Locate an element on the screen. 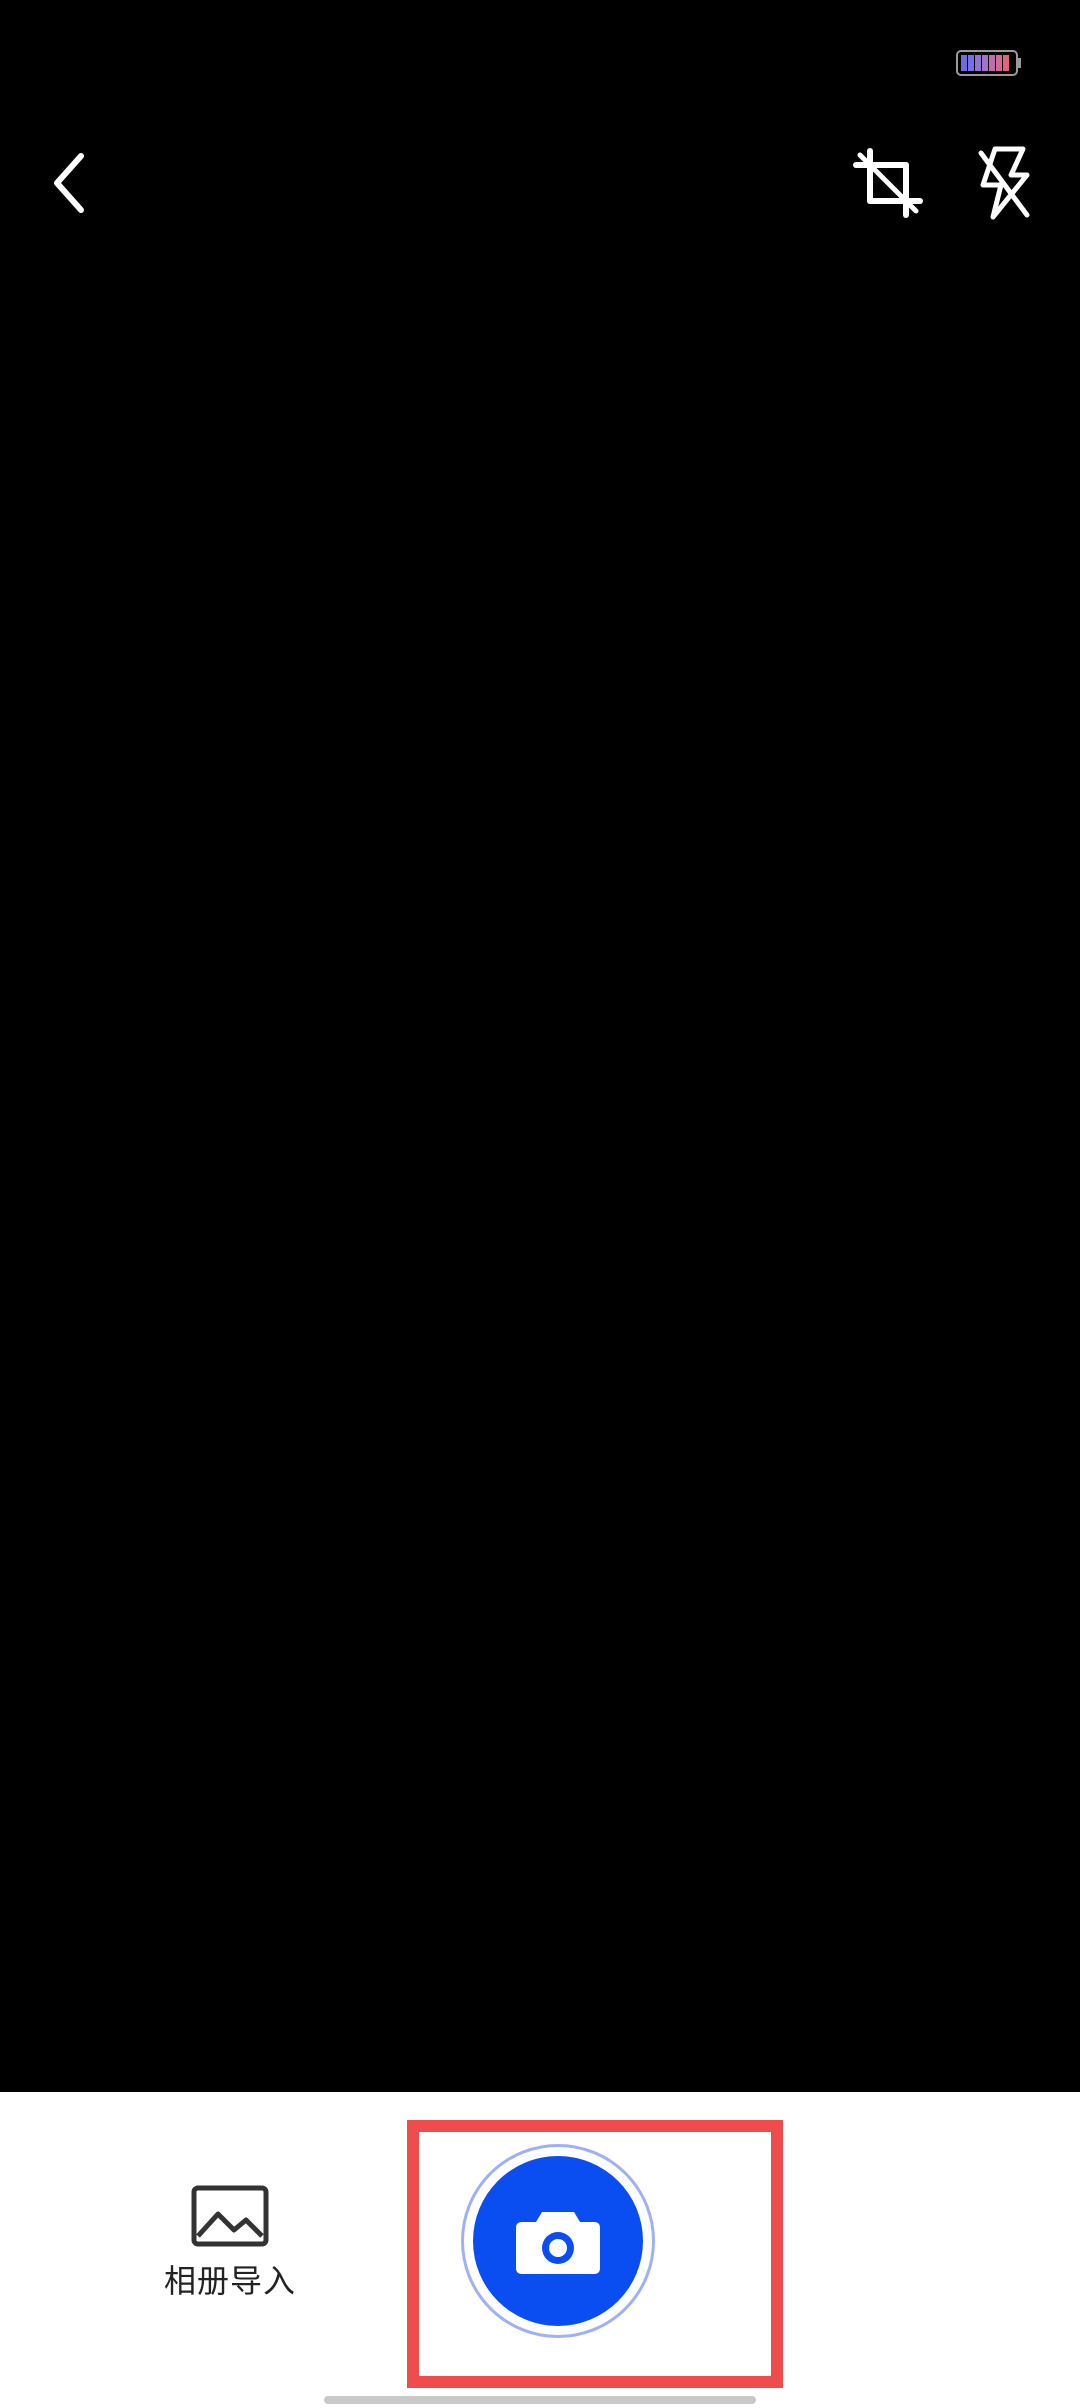 This screenshot has height=2408, width=1080. shutter-button is located at coordinates (558, 2241).